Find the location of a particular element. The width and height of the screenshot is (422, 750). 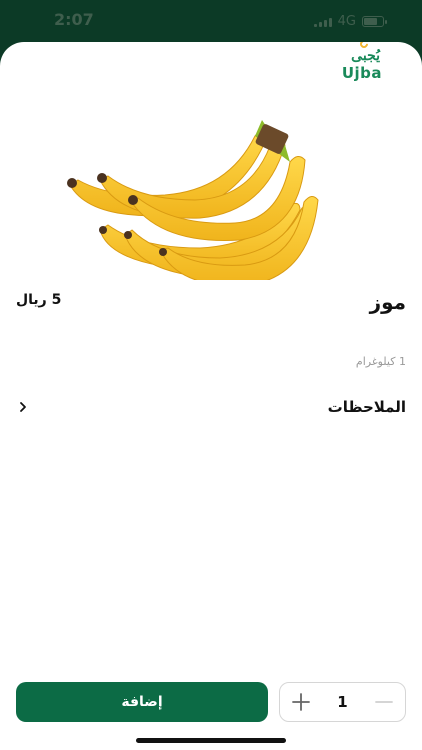

product-name: موز is located at coordinates (387, 302).